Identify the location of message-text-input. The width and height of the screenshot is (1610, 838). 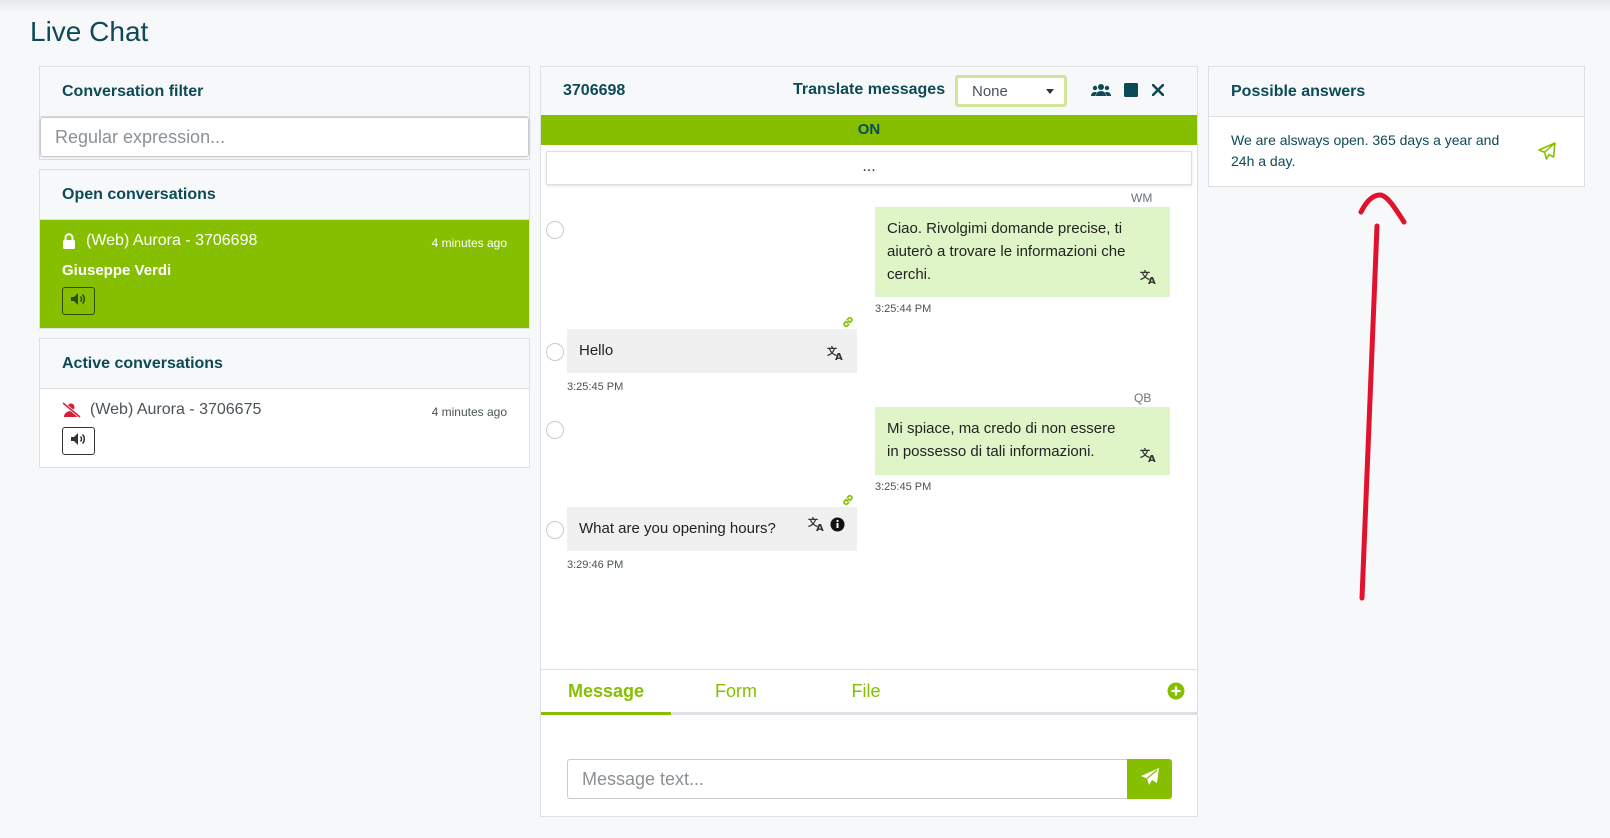
(847, 779).